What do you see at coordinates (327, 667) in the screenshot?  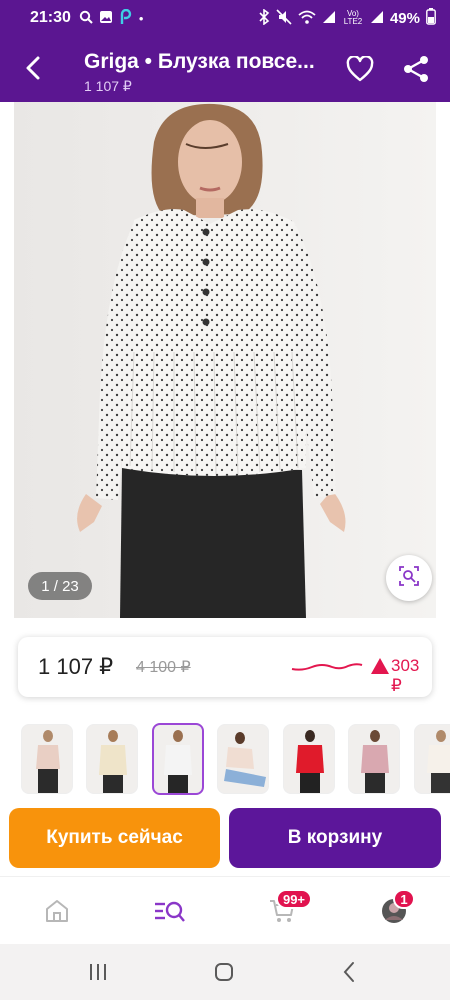 I see `price-history-sparkline` at bounding box center [327, 667].